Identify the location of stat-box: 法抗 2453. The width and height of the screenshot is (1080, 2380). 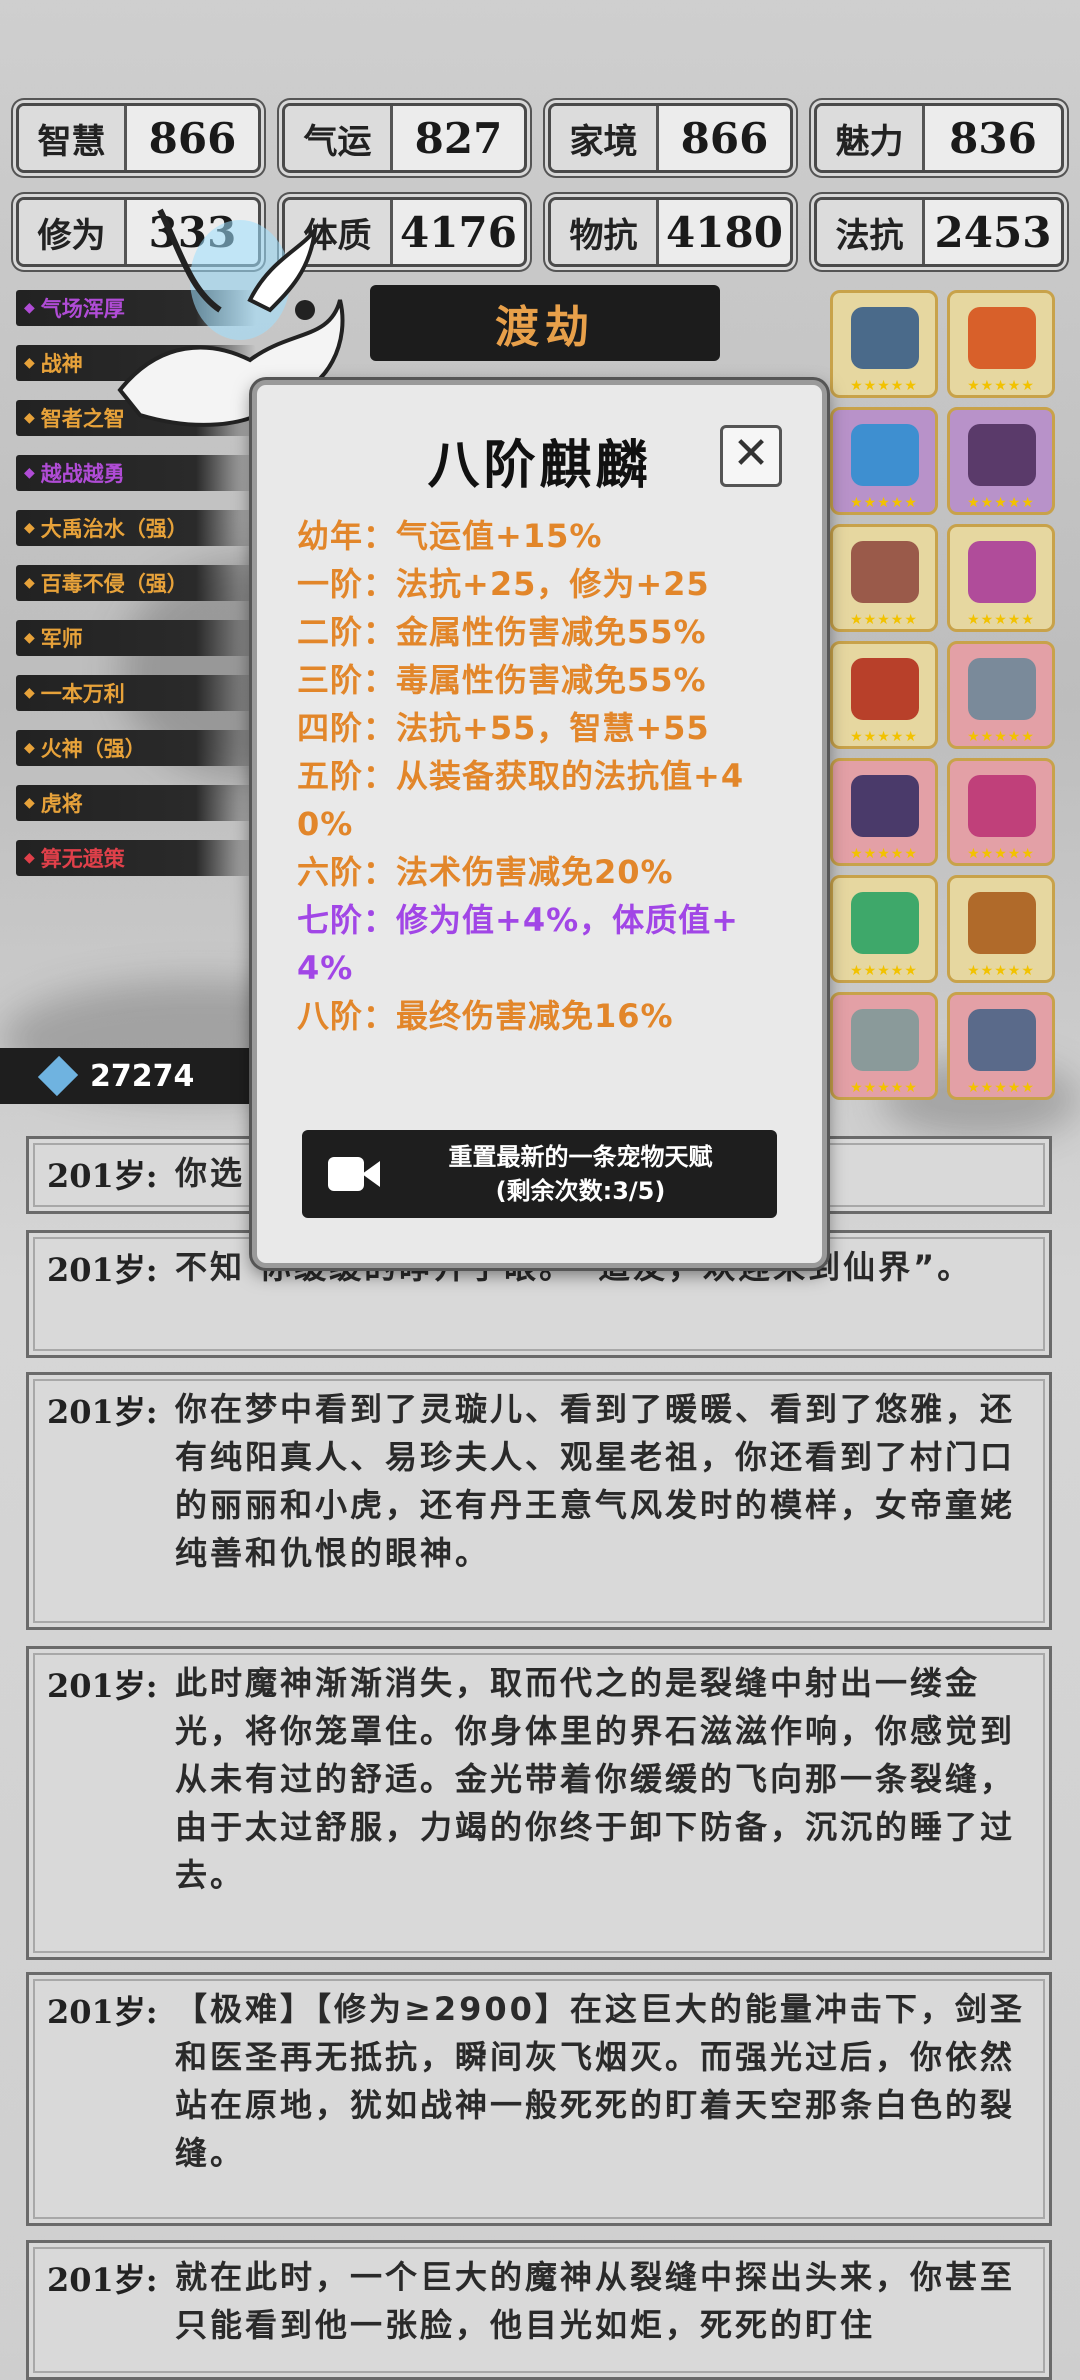
(939, 232).